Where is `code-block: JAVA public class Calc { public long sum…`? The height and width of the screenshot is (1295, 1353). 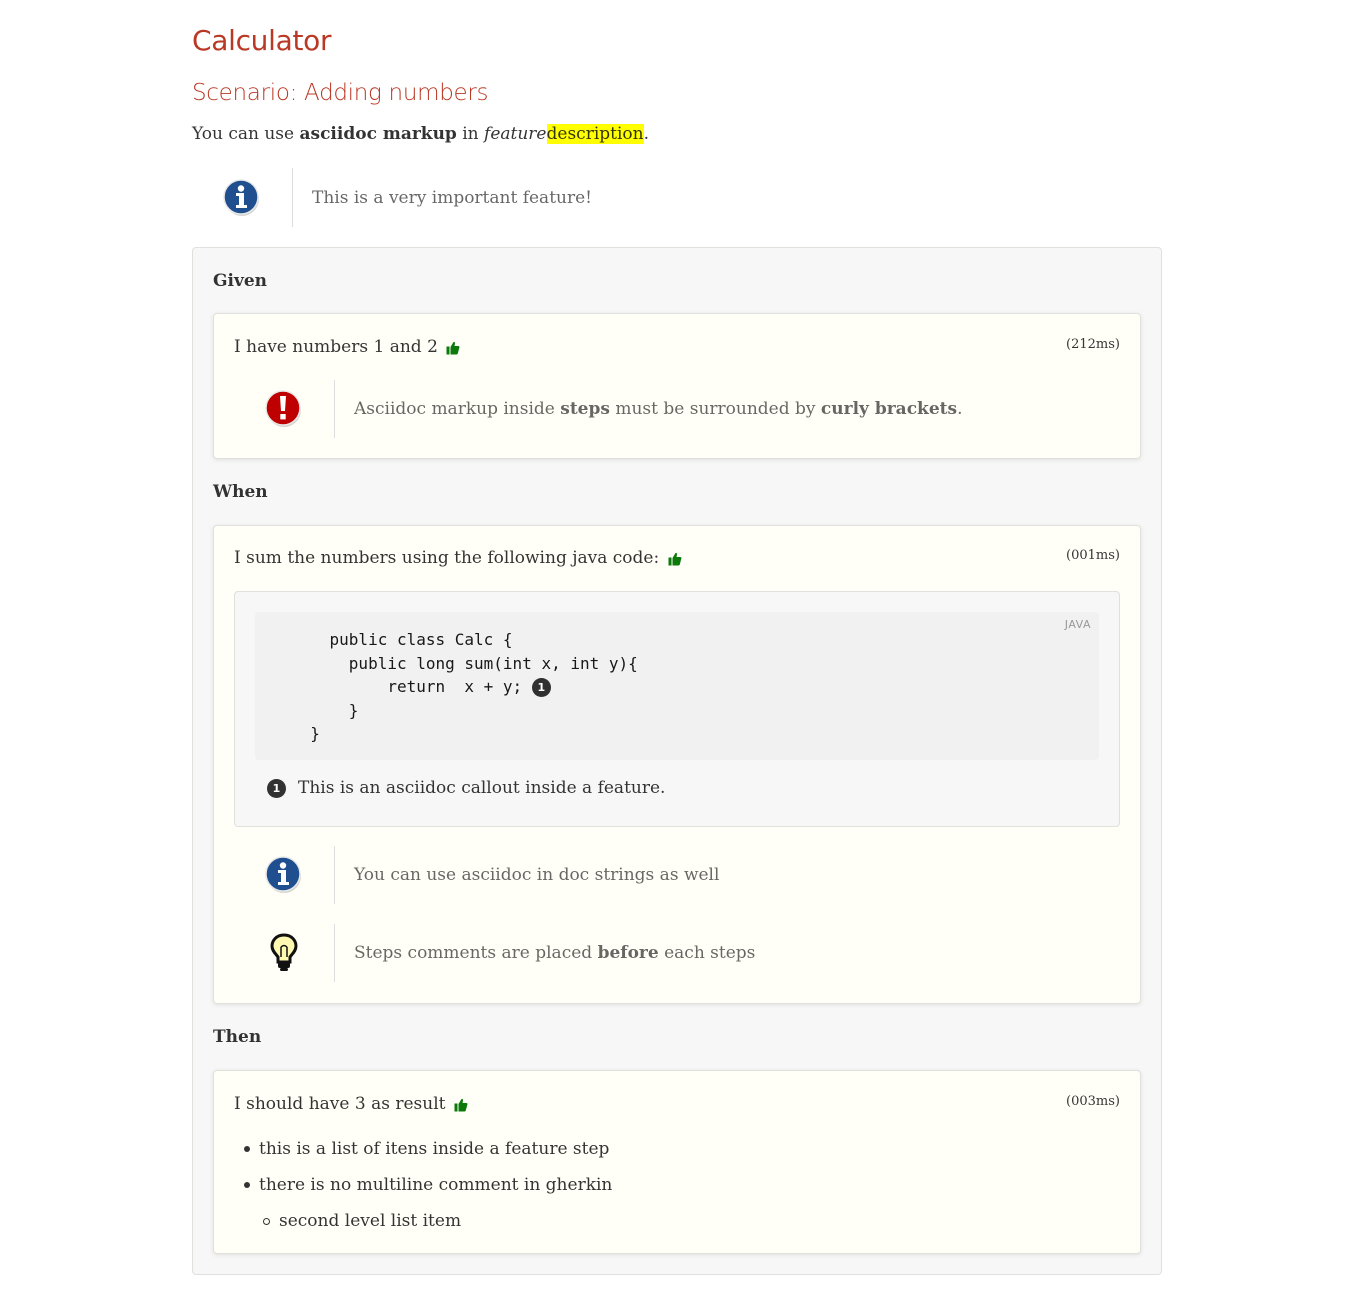 code-block: JAVA public class Calc { public long sum… is located at coordinates (677, 686).